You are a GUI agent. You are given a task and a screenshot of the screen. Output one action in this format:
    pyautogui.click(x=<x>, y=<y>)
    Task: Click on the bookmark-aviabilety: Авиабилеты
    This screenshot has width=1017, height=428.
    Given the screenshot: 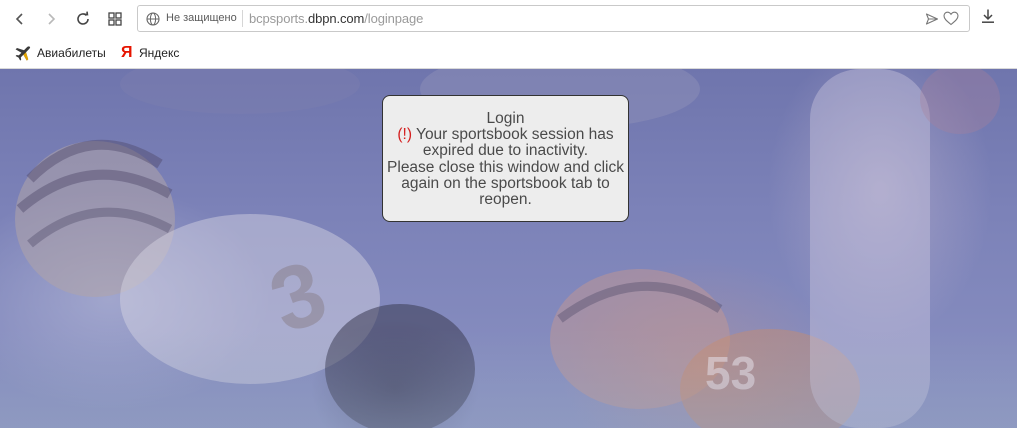 What is the action you would take?
    pyautogui.click(x=60, y=53)
    